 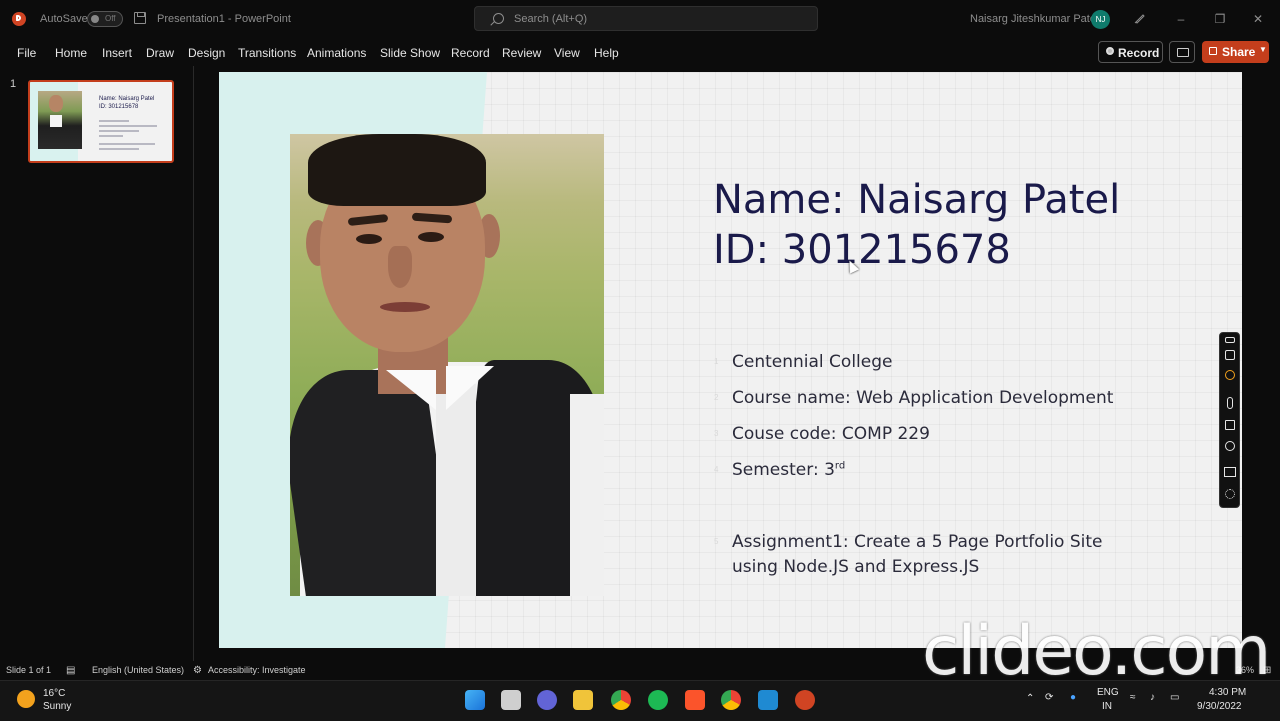 I want to click on thumbnail-title-line2: ID: 301215678, so click(x=119, y=107).